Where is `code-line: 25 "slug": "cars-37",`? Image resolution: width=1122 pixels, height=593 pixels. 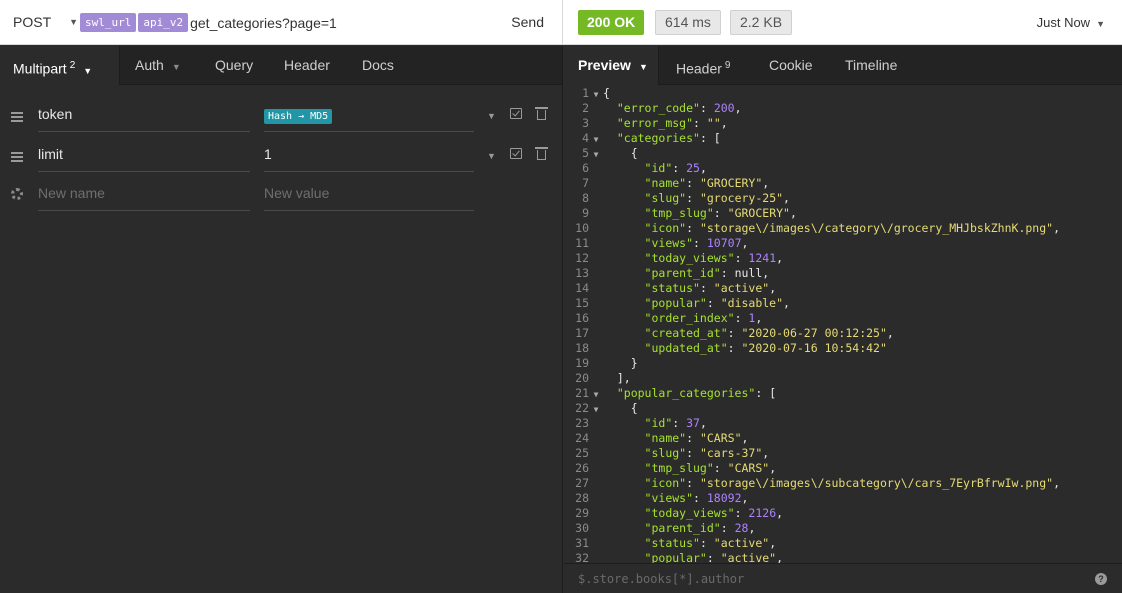 code-line: 25 "slug": "cars-37", is located at coordinates (843, 453).